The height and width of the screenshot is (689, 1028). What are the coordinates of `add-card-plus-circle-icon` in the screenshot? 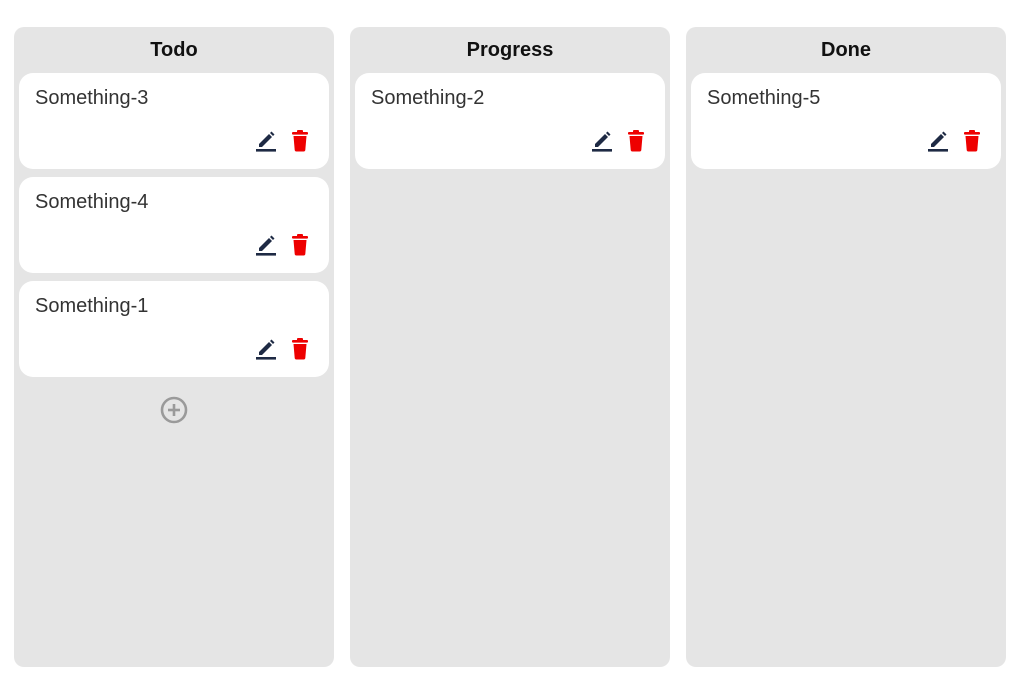 It's located at (174, 410).